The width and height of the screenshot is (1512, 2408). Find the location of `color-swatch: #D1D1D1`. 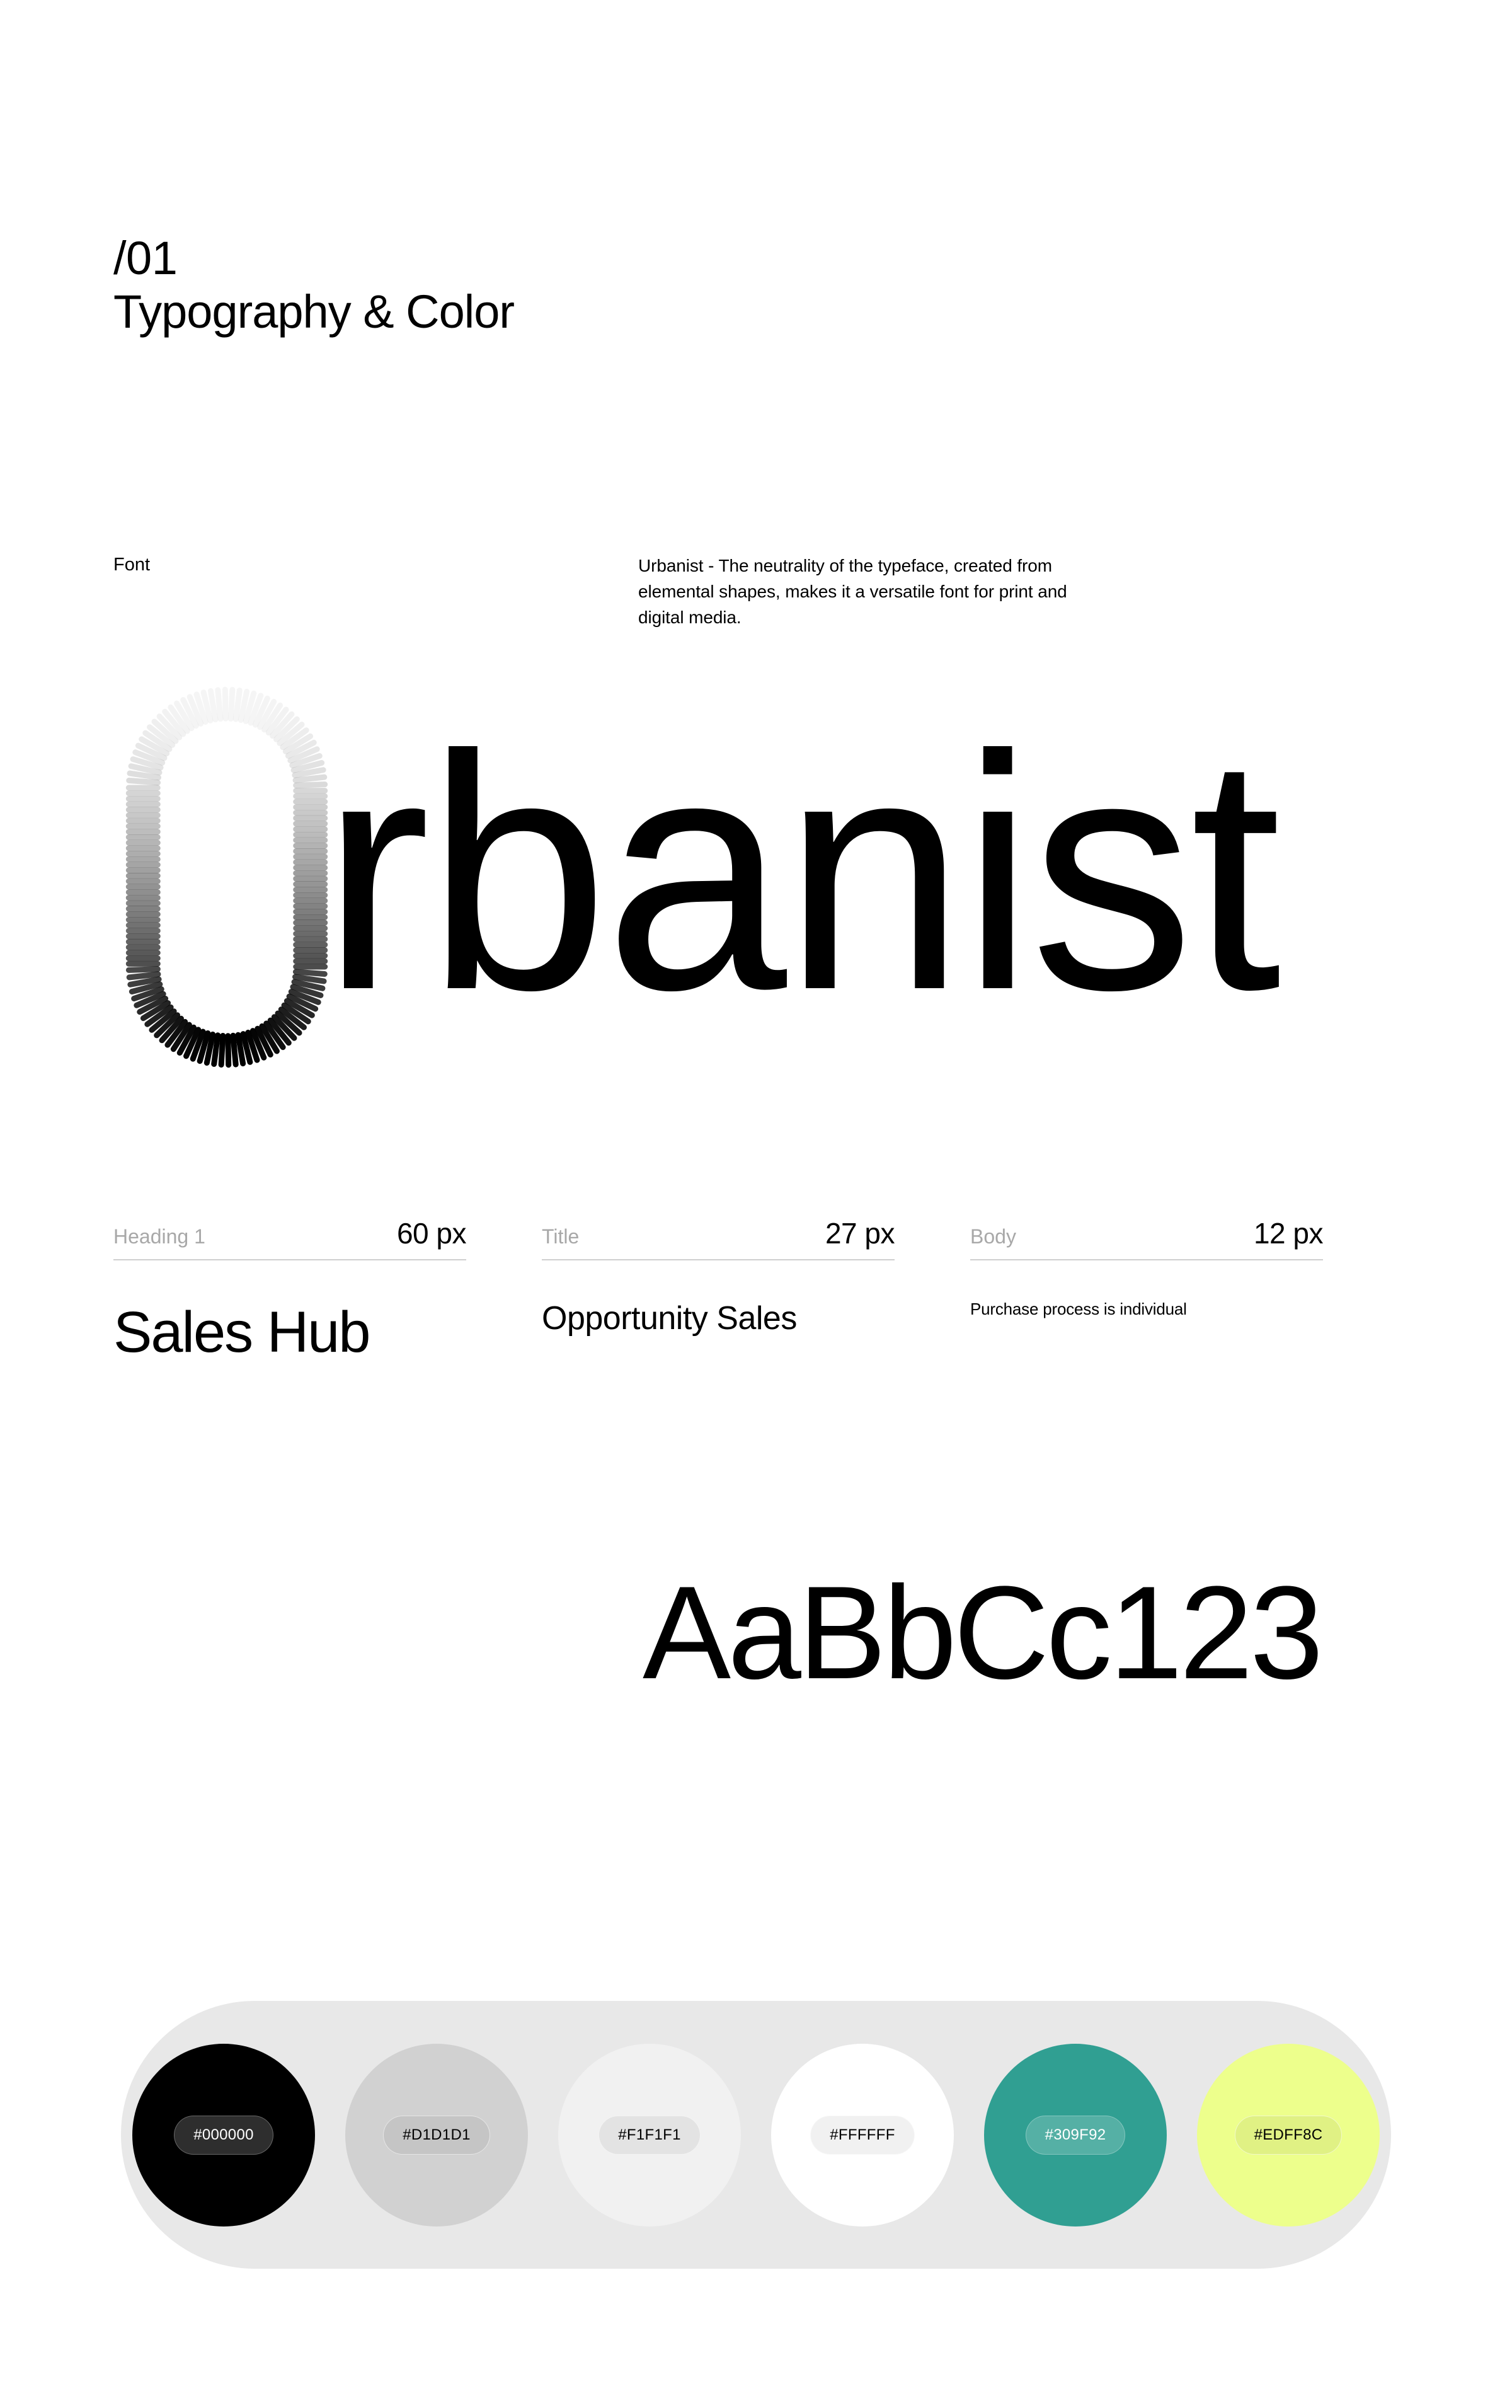

color-swatch: #D1D1D1 is located at coordinates (436, 2135).